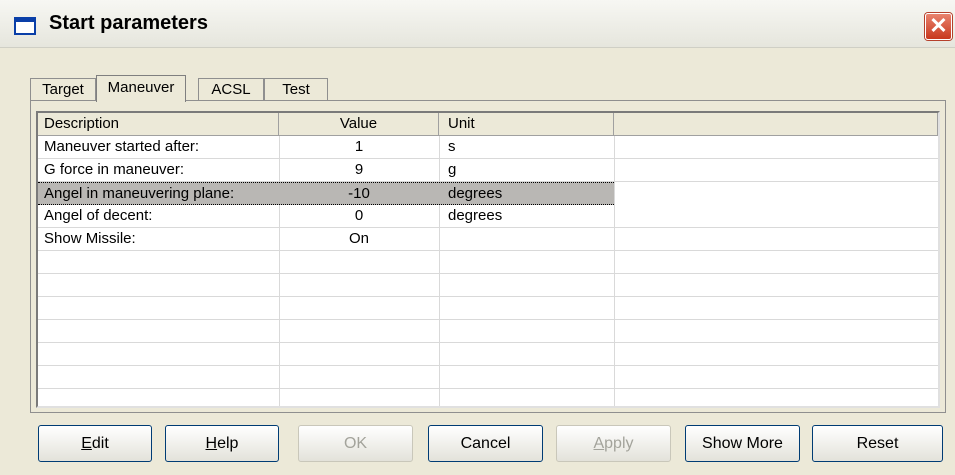 This screenshot has height=475, width=955. I want to click on column-header-unit: Unit, so click(526, 124).